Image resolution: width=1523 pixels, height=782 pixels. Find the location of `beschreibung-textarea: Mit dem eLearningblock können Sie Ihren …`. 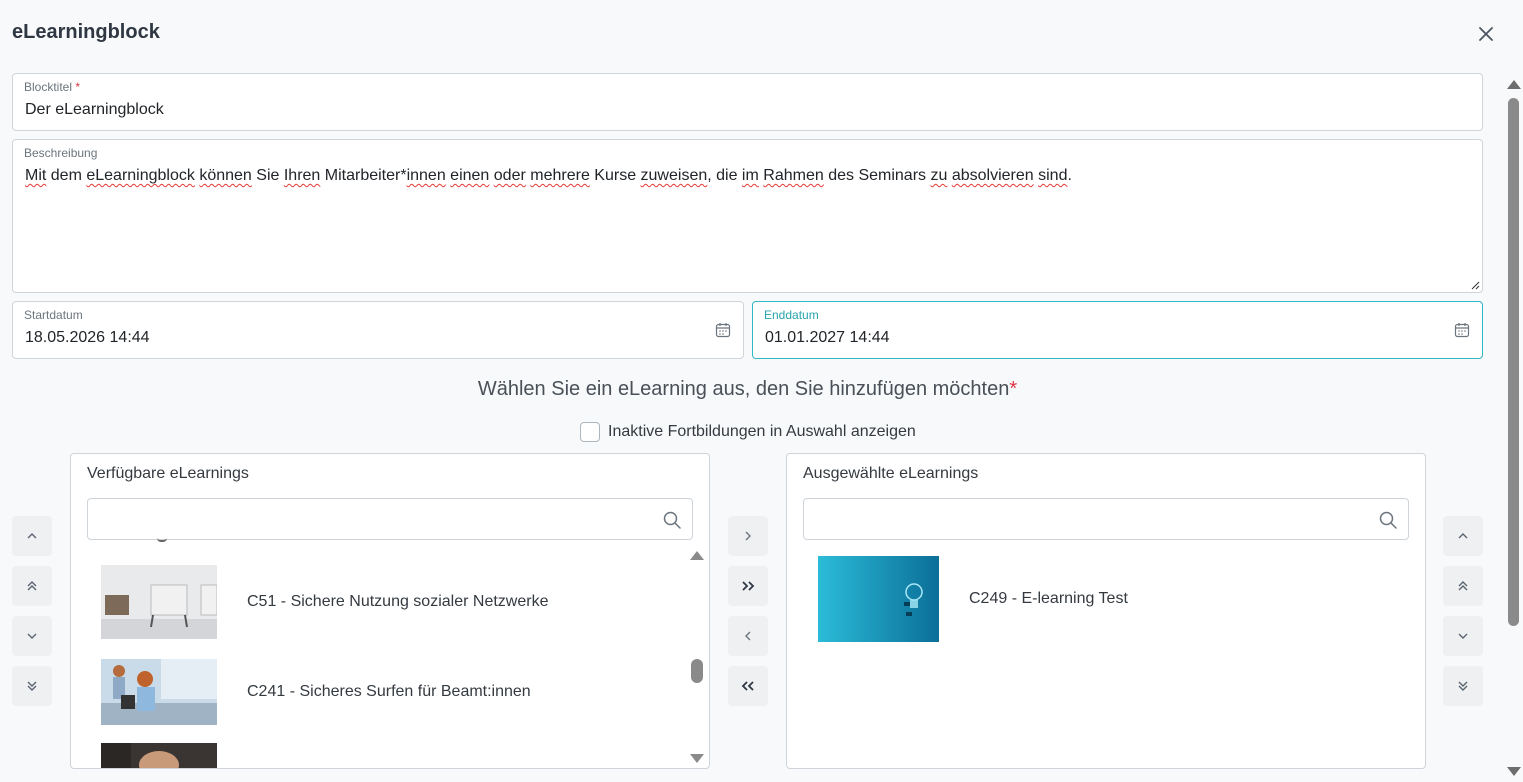

beschreibung-textarea: Mit dem eLearningblock können Sie Ihren … is located at coordinates (548, 176).